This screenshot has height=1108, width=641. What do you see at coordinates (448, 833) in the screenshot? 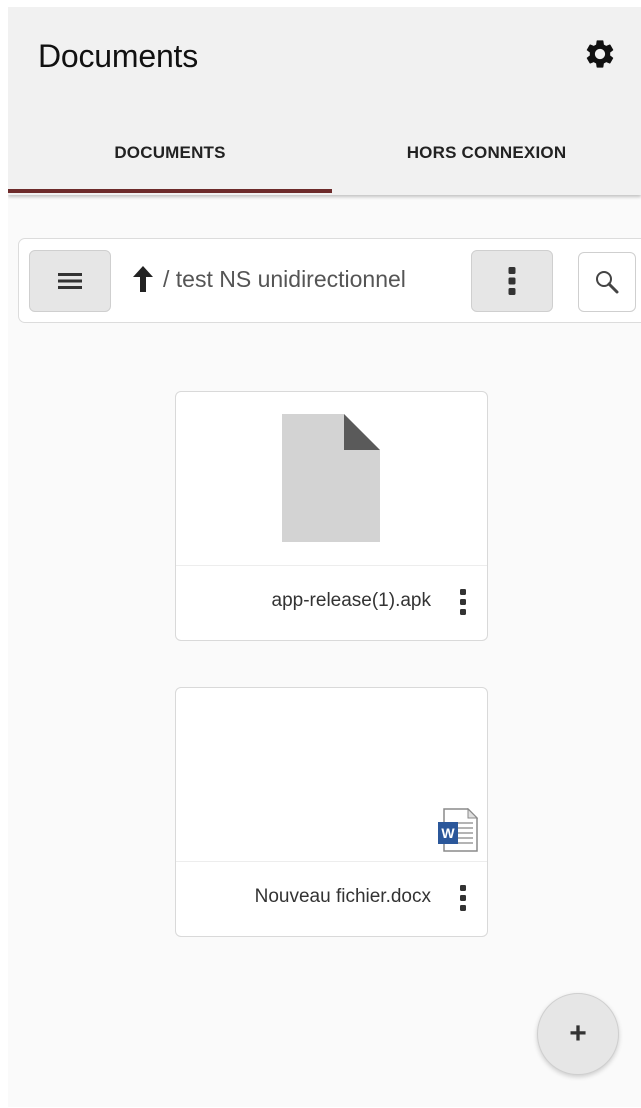
I see `svg-text: W` at bounding box center [448, 833].